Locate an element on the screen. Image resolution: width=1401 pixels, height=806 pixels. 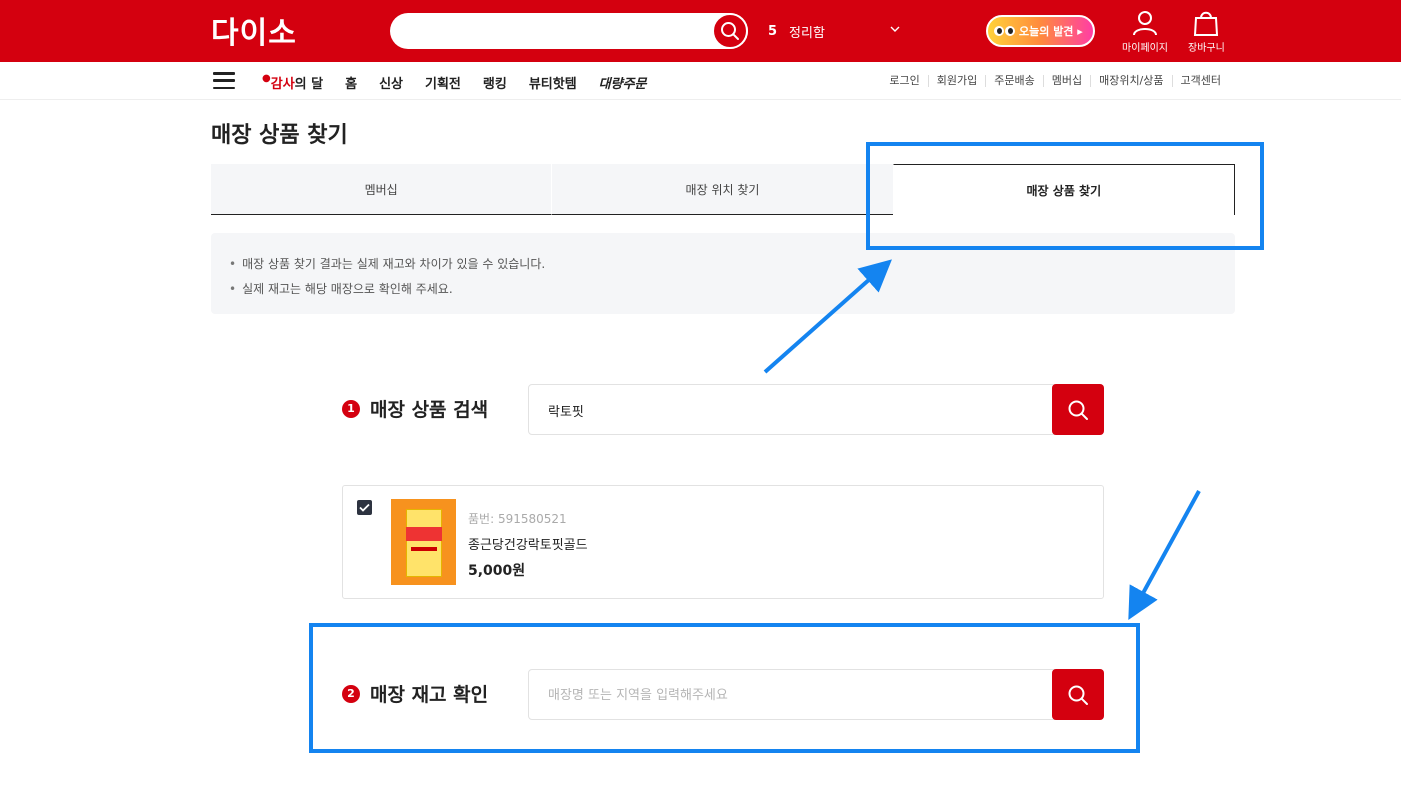
mypage-label: 마이페이지 is located at coordinates (1145, 48).